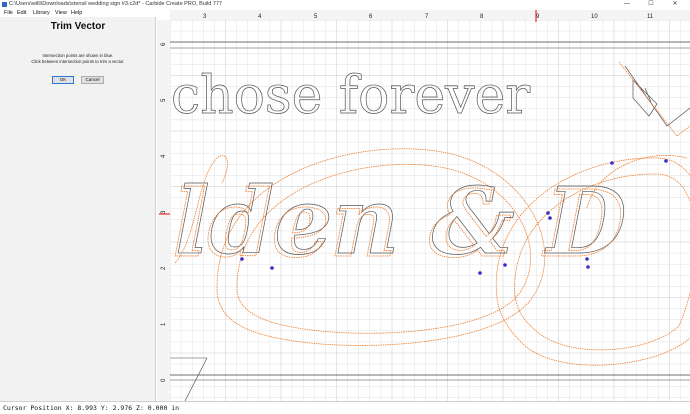 The width and height of the screenshot is (690, 414). I want to click on design-text-top: chose forever, so click(351, 96).